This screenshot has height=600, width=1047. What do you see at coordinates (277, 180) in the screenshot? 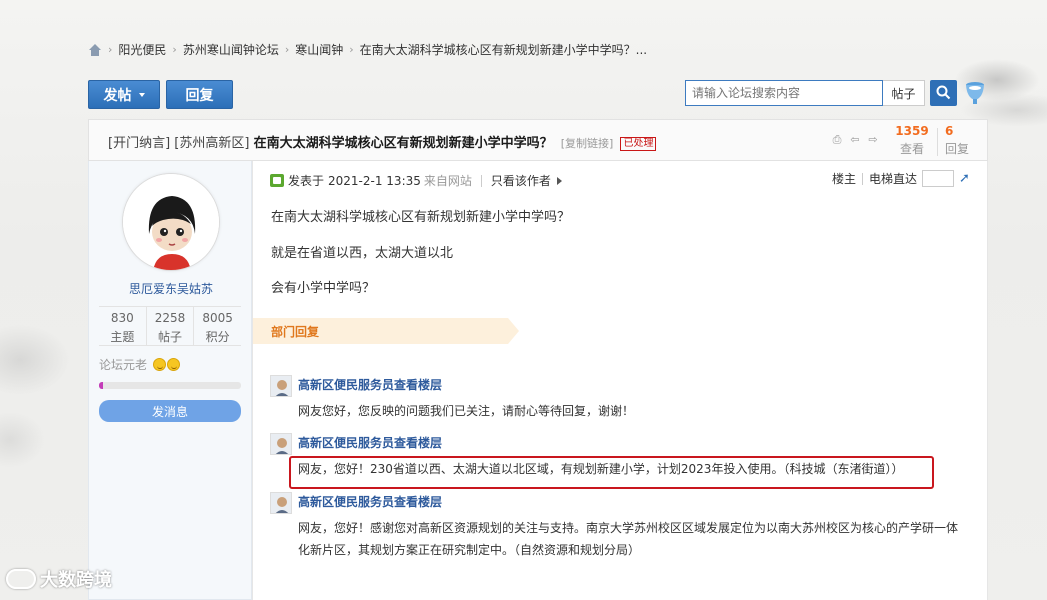
I see `online-status-icon` at bounding box center [277, 180].